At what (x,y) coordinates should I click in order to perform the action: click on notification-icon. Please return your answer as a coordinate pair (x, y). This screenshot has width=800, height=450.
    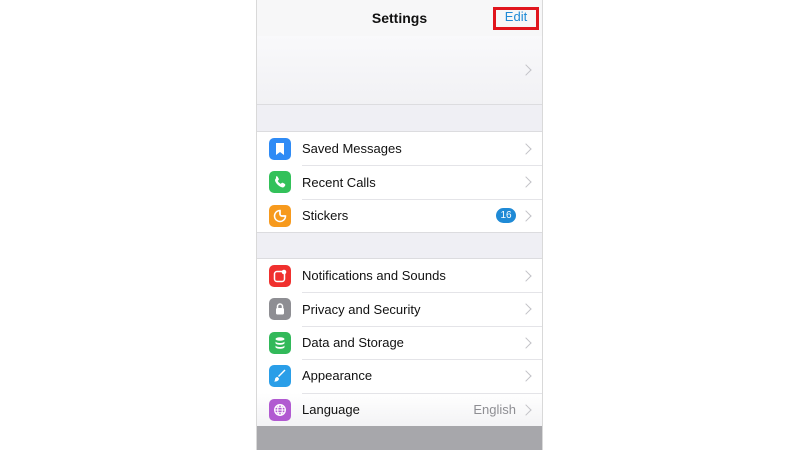
    Looking at the image, I should click on (280, 276).